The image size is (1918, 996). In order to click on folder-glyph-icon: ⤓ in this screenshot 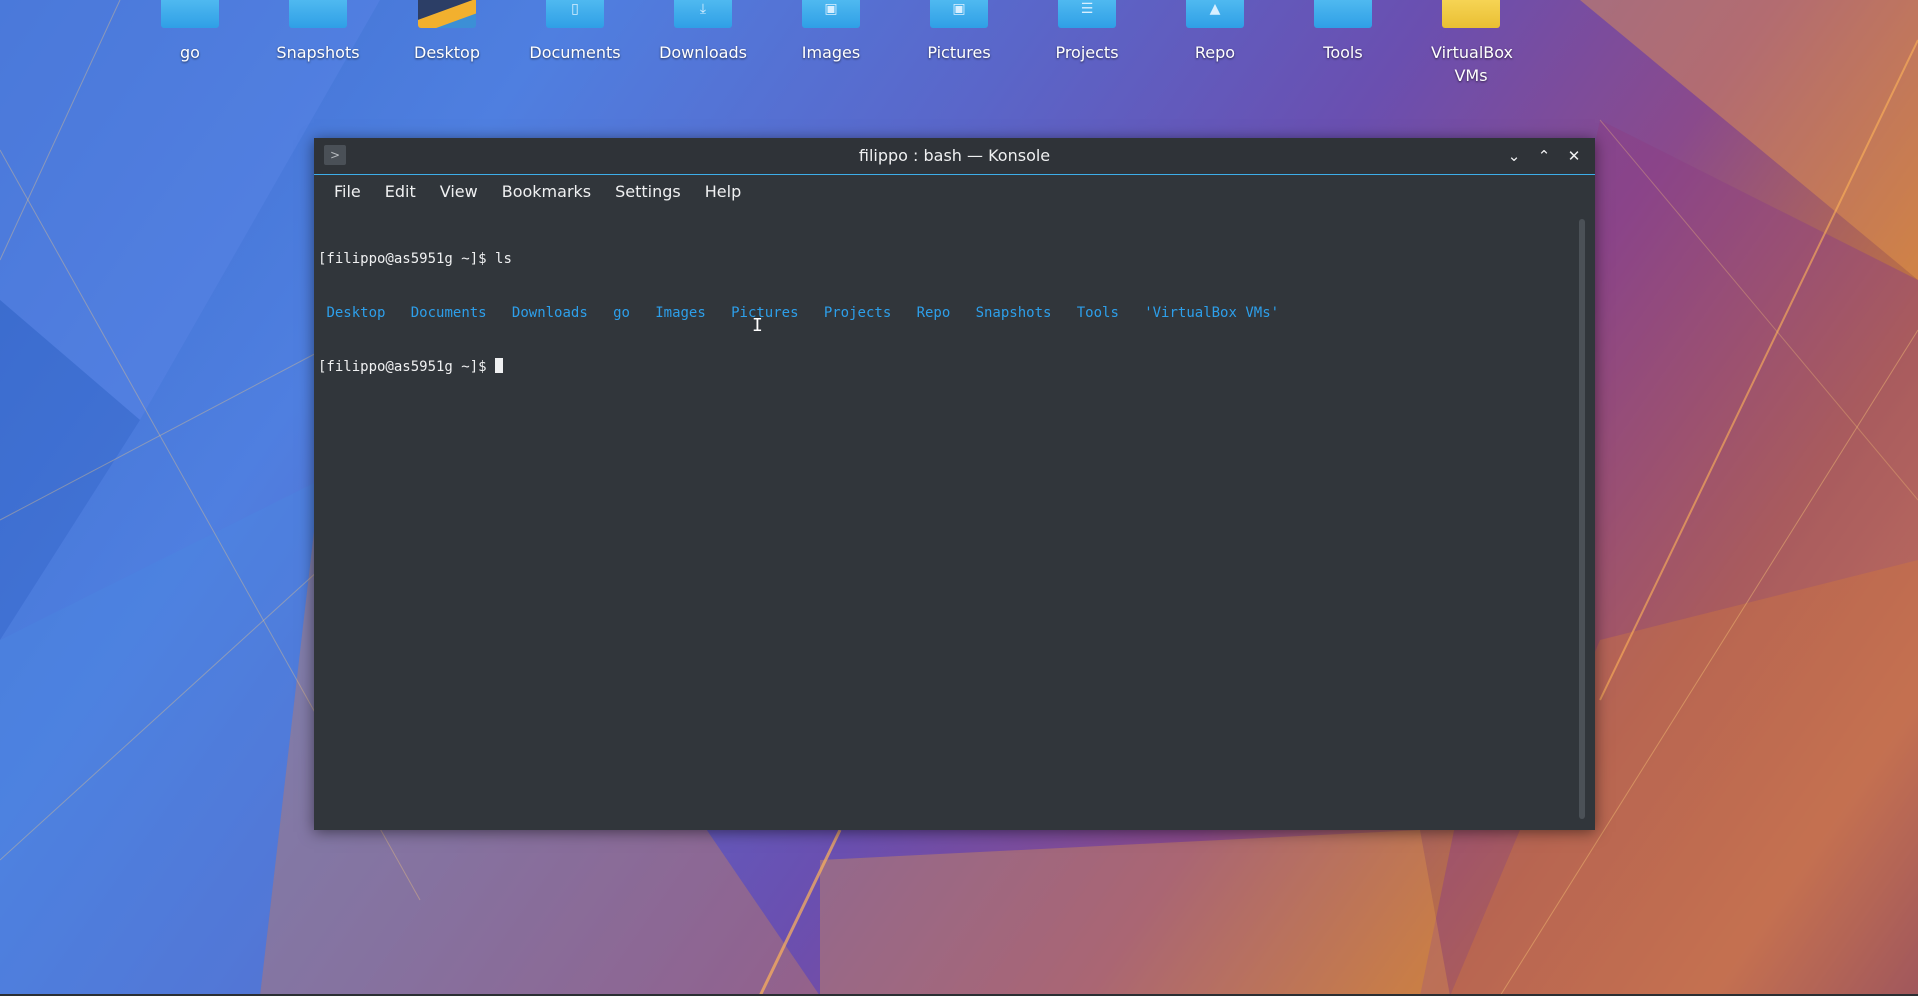, I will do `click(703, 9)`.